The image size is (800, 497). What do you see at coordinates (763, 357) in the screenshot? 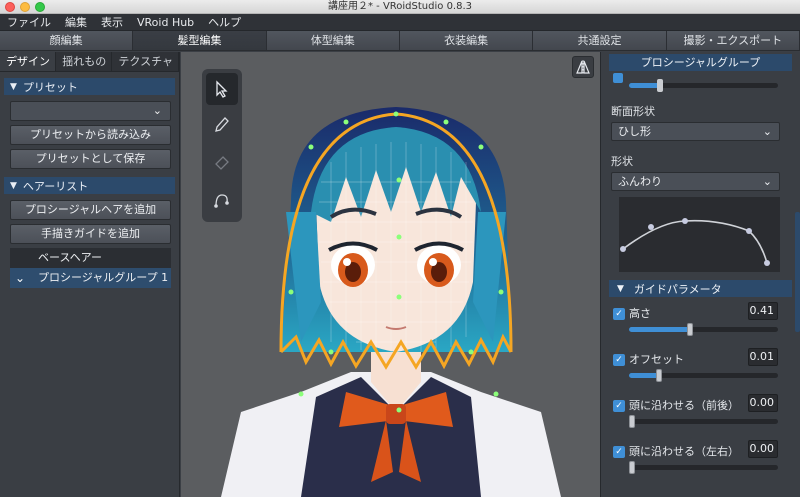
I see `param-value-input: 0.01` at bounding box center [763, 357].